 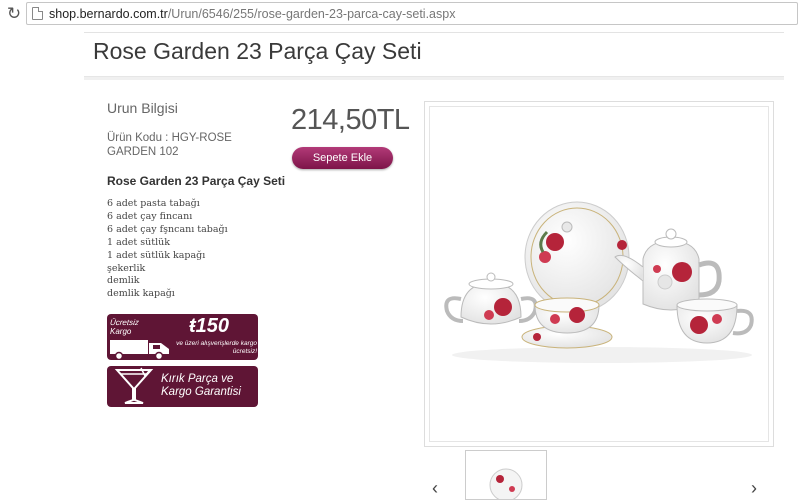 I want to click on list-item: 1 adet sütlük, so click(x=138, y=242).